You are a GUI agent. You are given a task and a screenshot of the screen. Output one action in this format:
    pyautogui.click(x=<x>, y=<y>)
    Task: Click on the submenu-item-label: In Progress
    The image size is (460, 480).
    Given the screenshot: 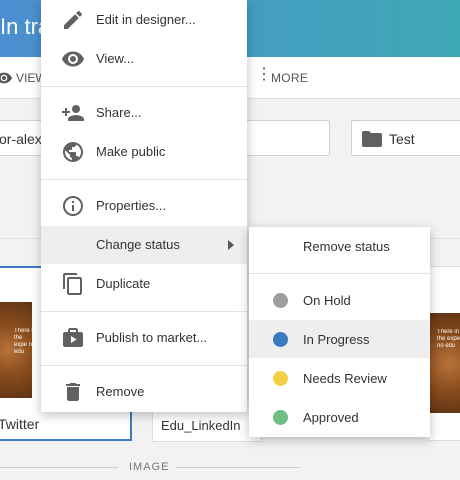 What is the action you would take?
    pyautogui.click(x=336, y=339)
    